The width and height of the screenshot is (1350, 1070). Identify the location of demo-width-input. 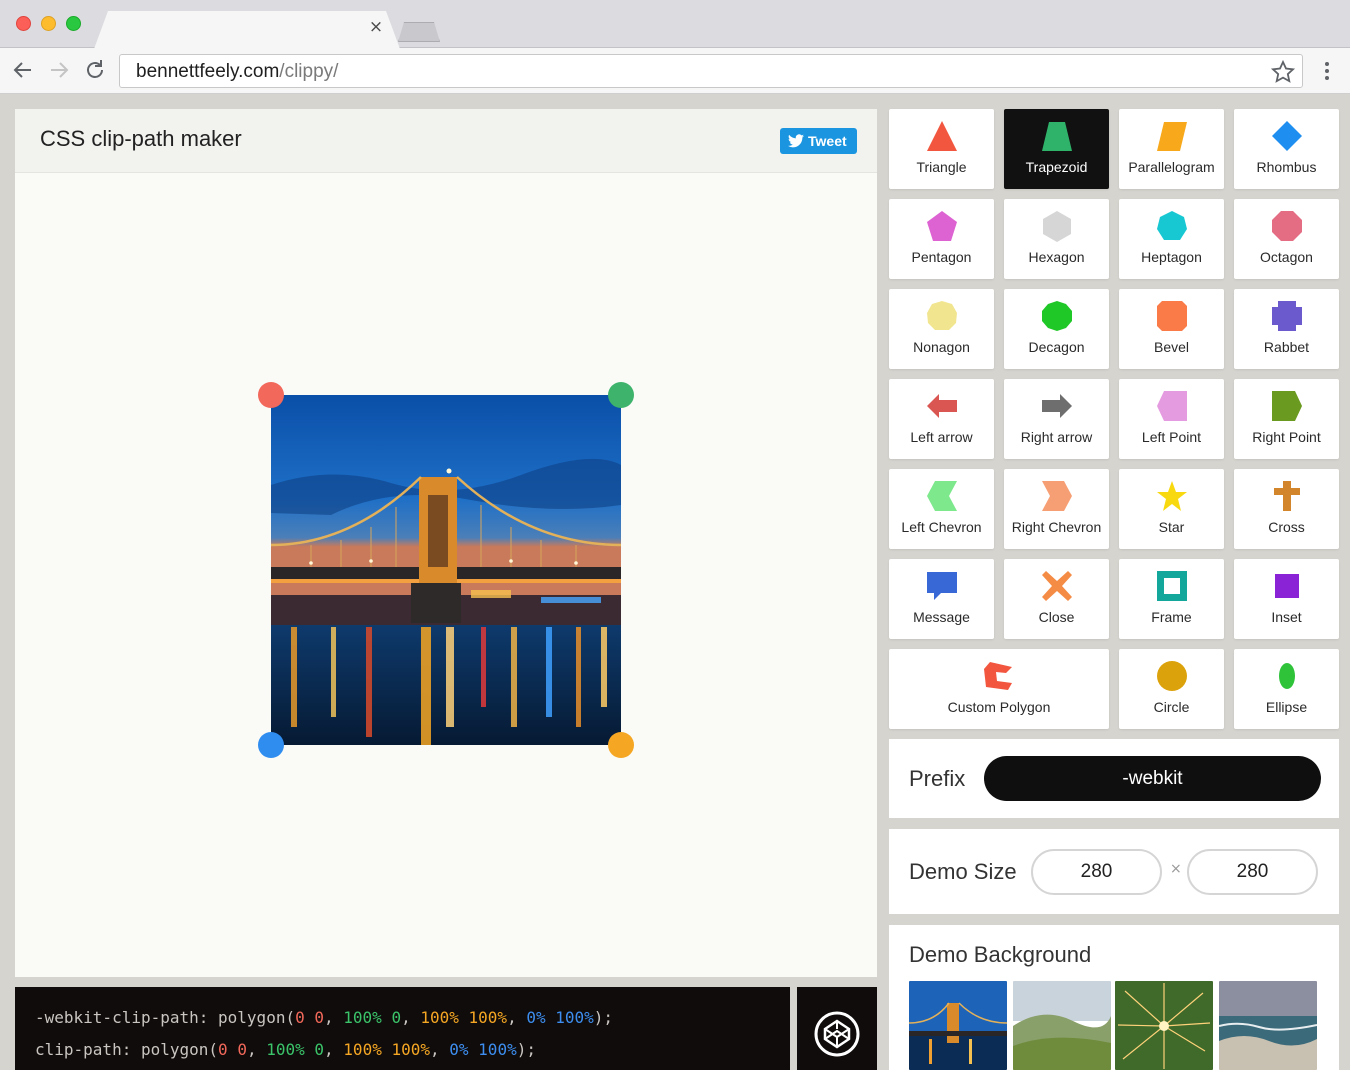
(1096, 872).